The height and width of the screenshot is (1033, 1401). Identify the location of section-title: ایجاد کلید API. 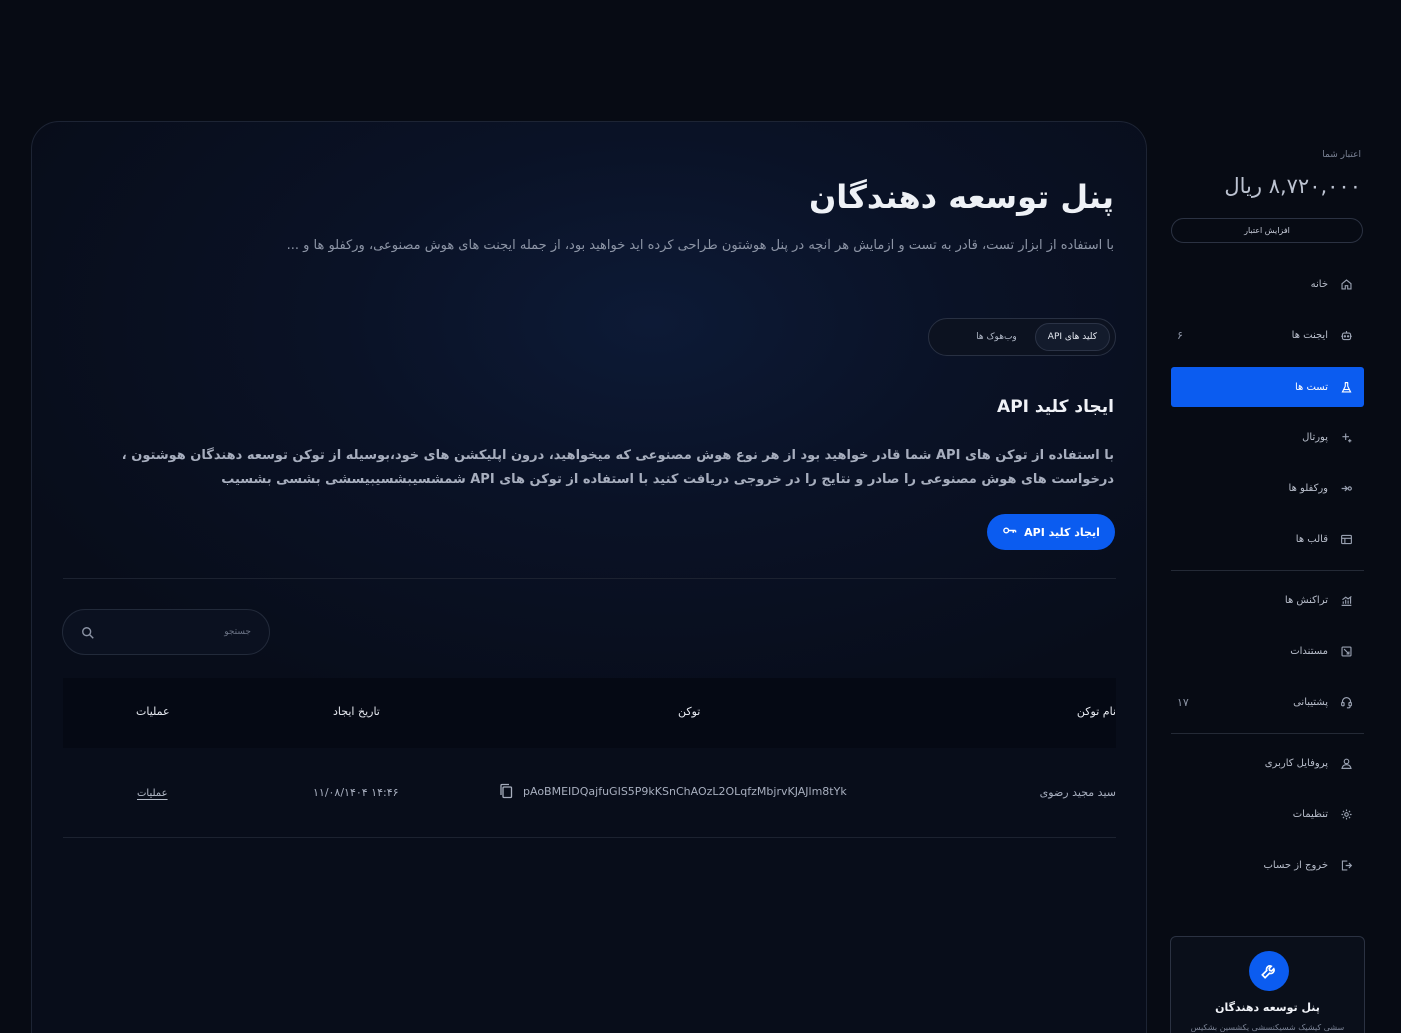
(1055, 407).